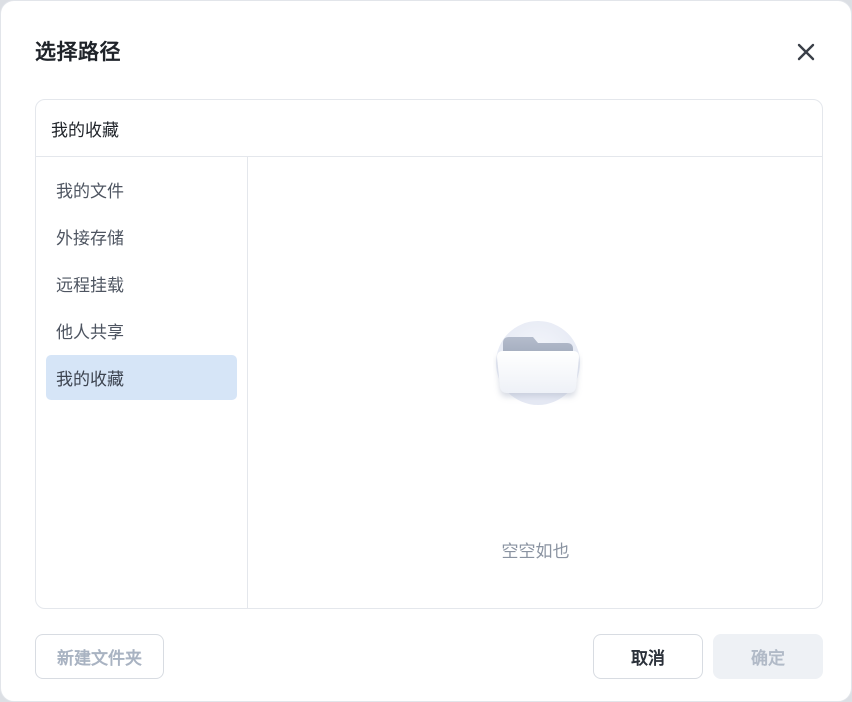 The image size is (852, 702). Describe the element at coordinates (85, 130) in the screenshot. I see `current-path-label: 我的收藏` at that location.